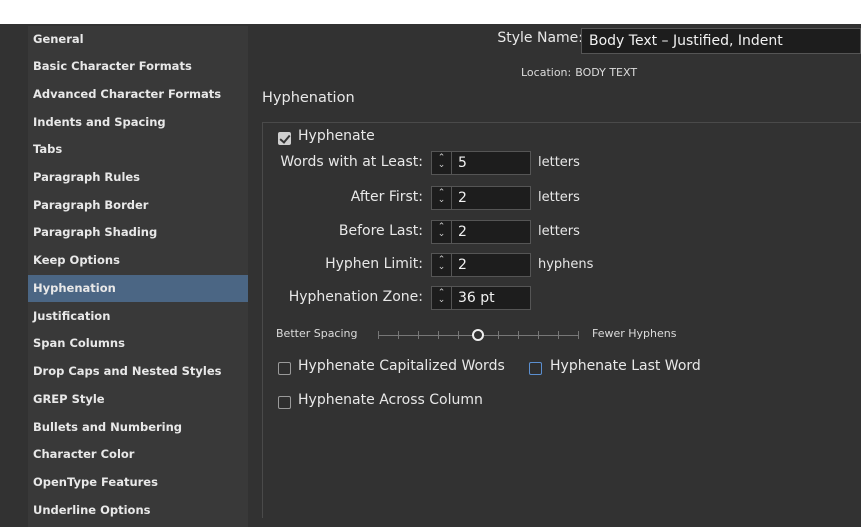 The height and width of the screenshot is (527, 861). Describe the element at coordinates (606, 72) in the screenshot. I see `location-value: BODY TEXT` at that location.